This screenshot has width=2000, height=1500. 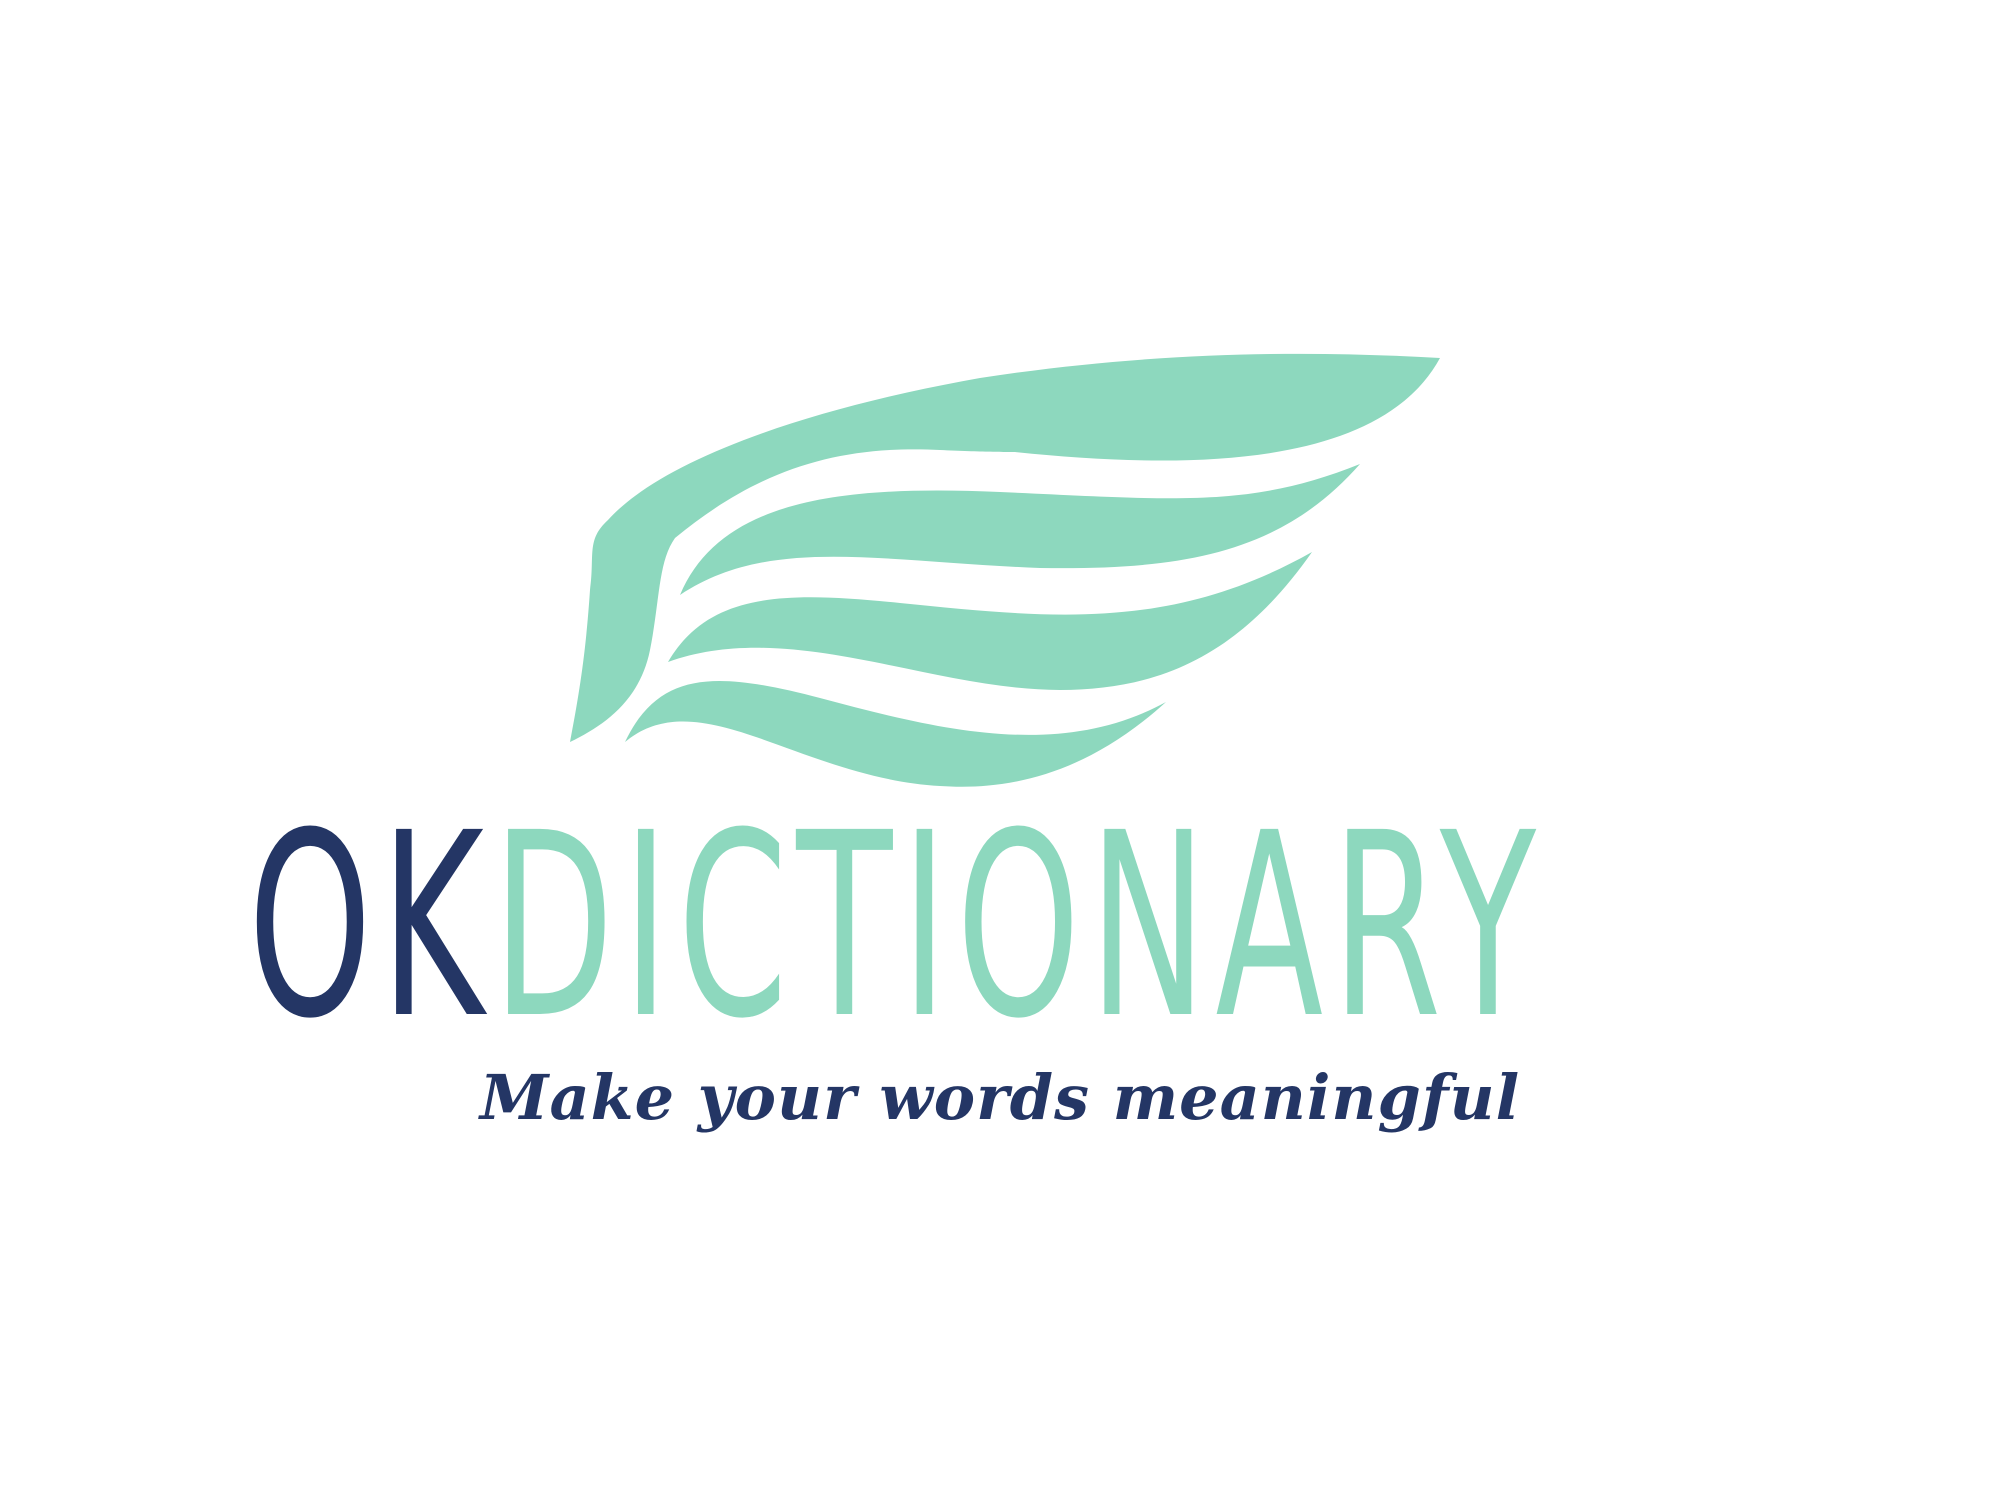 I want to click on logo-wordmark: OKDICTIONARY, so click(x=896, y=926).